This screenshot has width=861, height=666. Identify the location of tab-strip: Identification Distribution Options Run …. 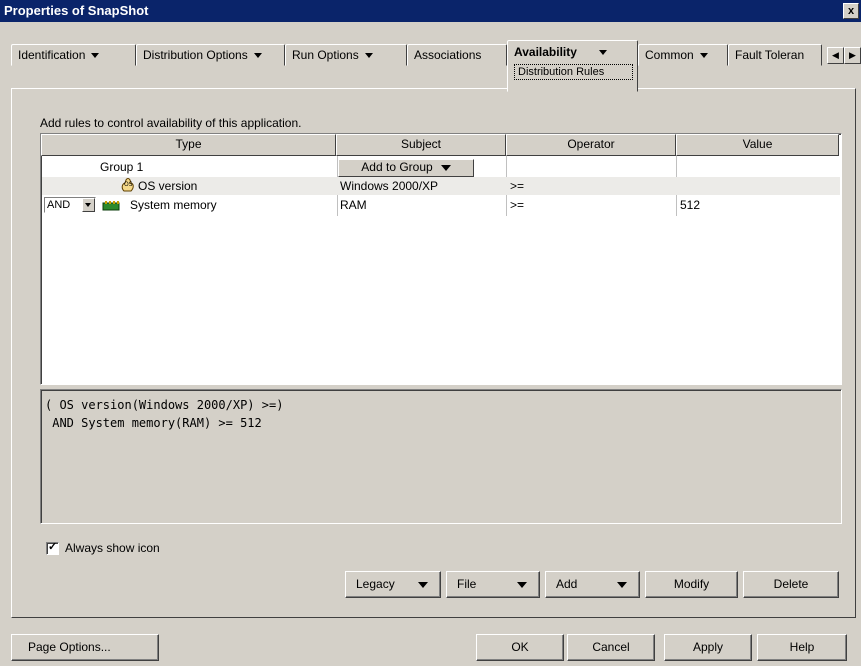
(436, 61).